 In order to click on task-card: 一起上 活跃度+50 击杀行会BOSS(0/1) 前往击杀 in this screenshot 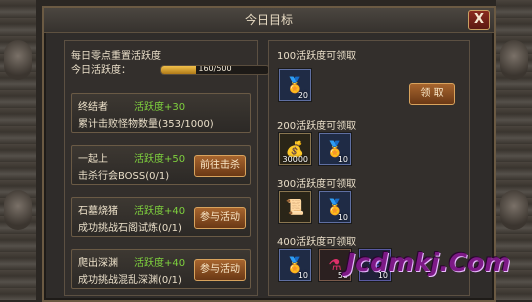, I will do `click(161, 165)`.